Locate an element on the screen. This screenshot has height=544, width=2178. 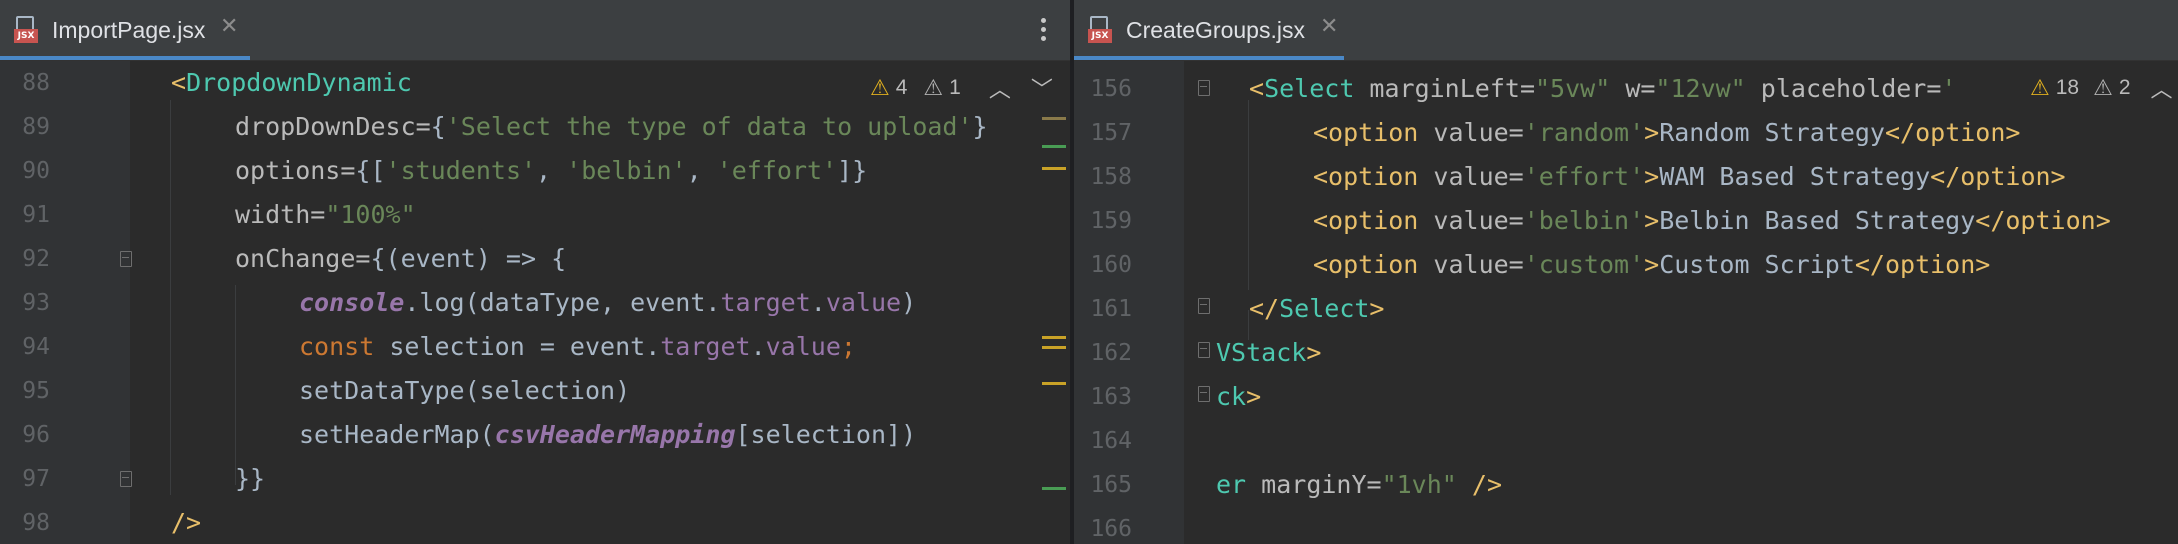
line-number: 165 is located at coordinates (1111, 485).